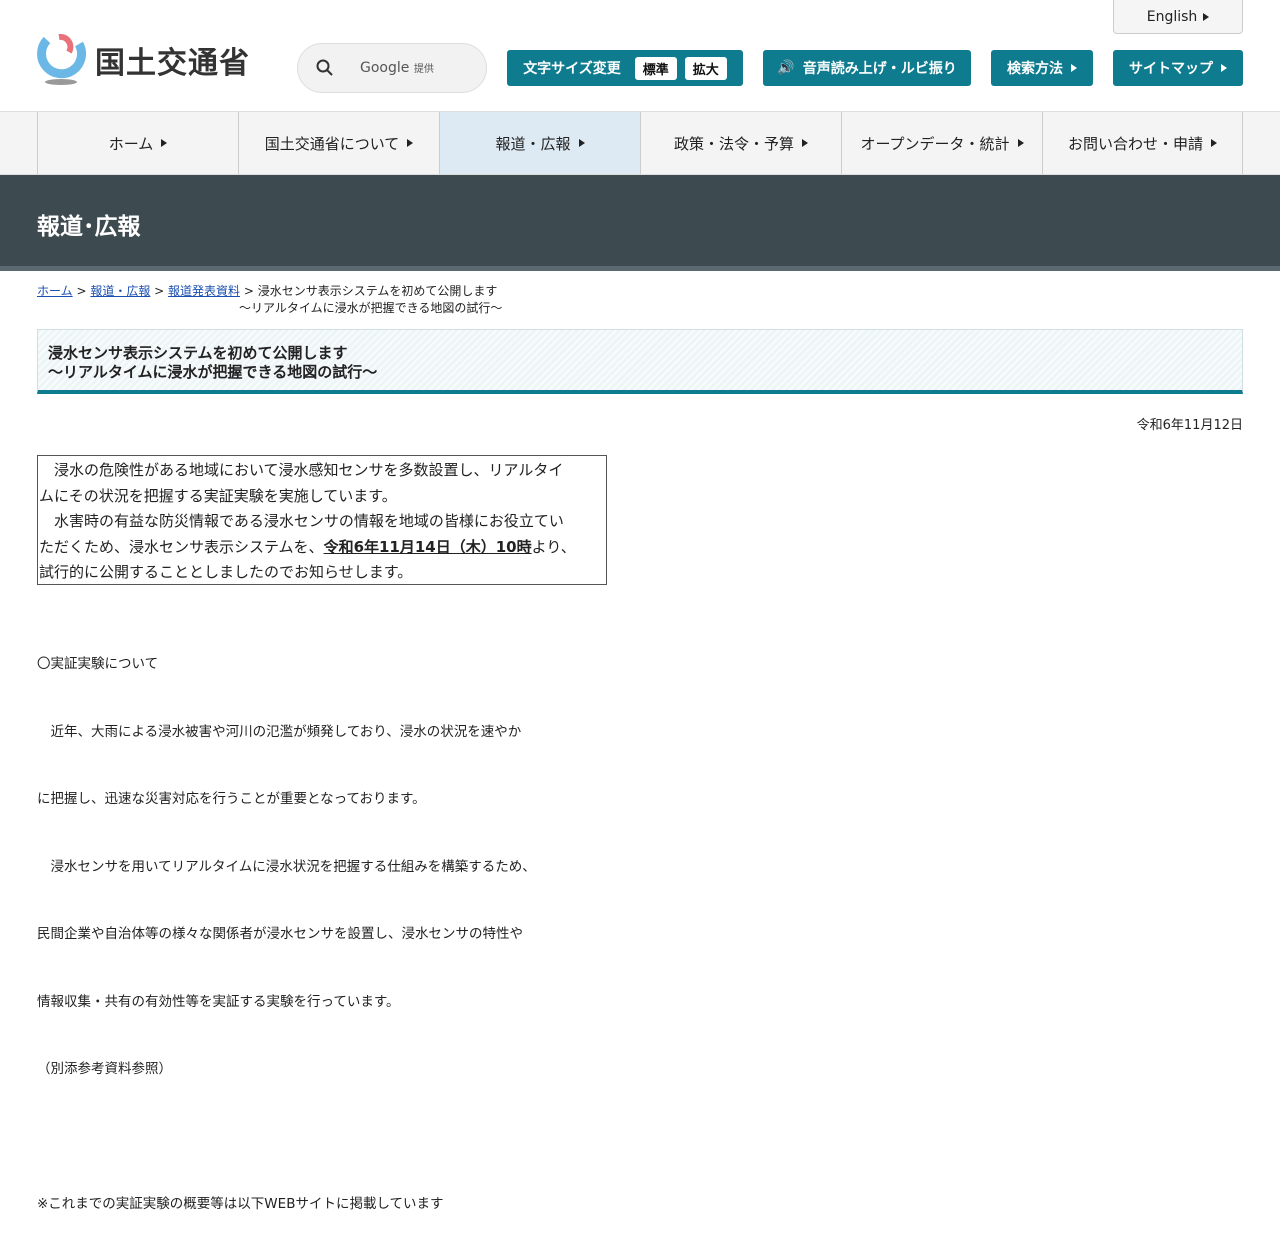 The height and width of the screenshot is (1238, 1280). Describe the element at coordinates (301, 470) in the screenshot. I see `lead-text: 浸水の危険性がある地域において浸水感知センサを多数設置し、リアルタイ` at that location.